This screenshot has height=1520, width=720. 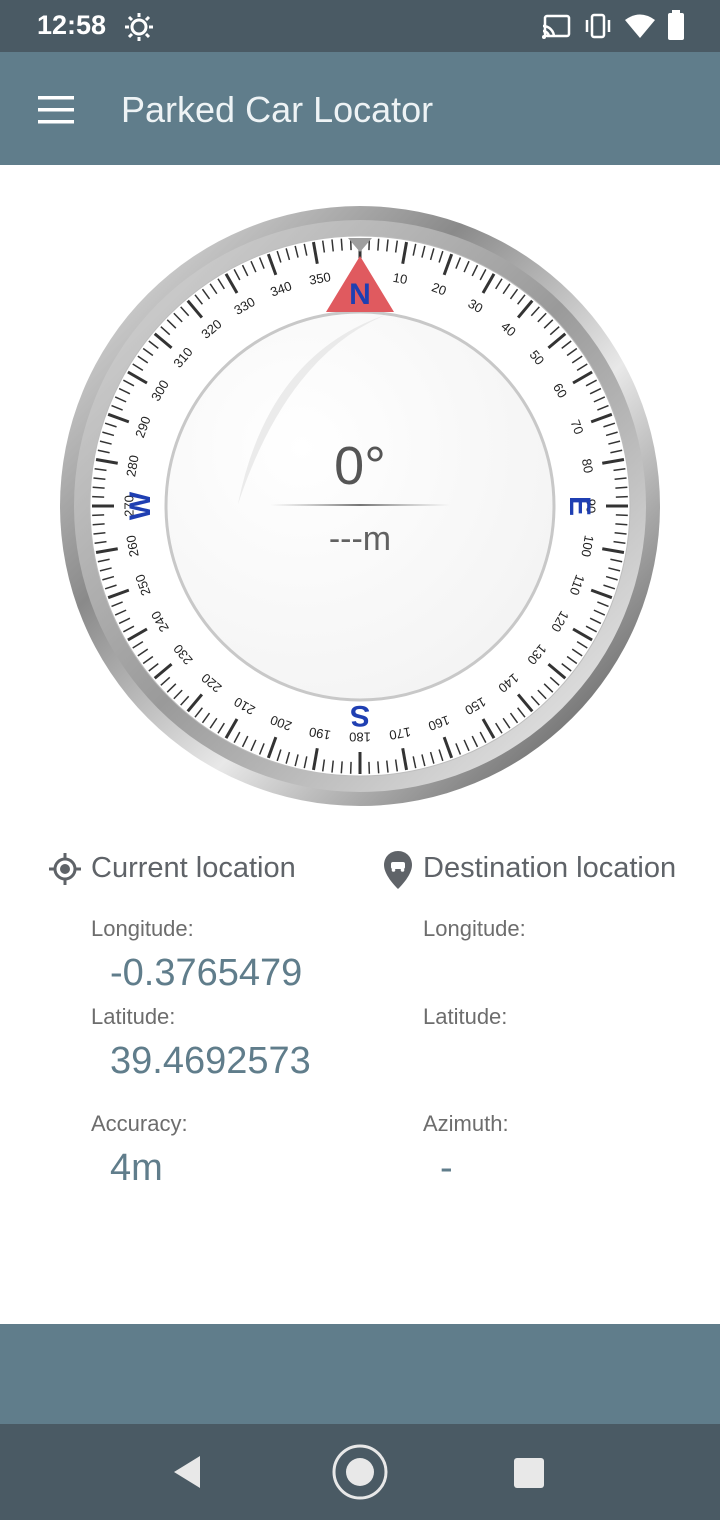 What do you see at coordinates (360, 539) in the screenshot?
I see `compass-distance: ---m` at bounding box center [360, 539].